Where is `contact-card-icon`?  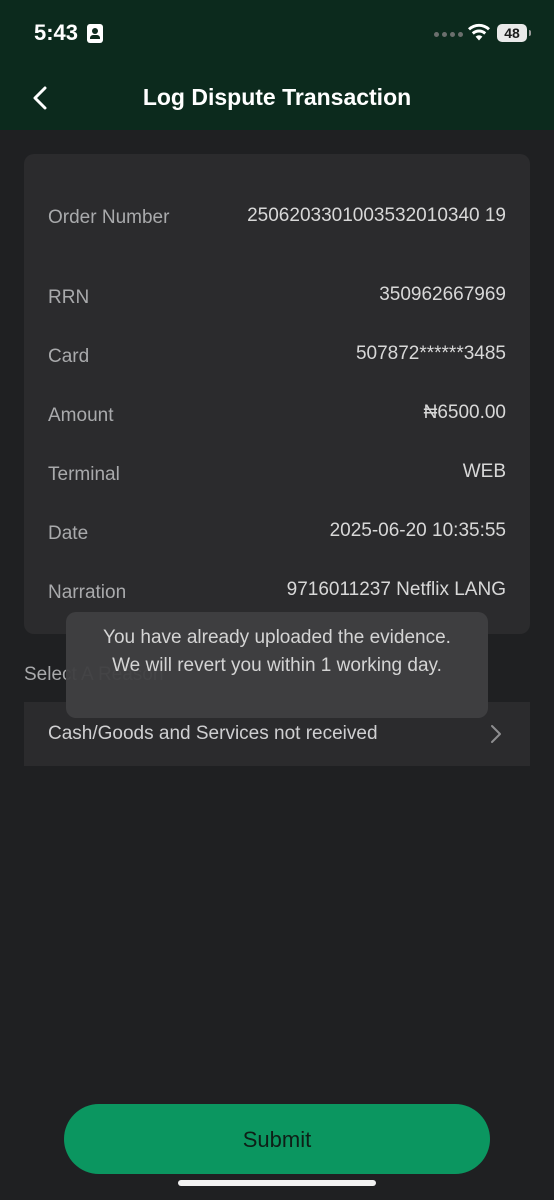
contact-card-icon is located at coordinates (95, 33).